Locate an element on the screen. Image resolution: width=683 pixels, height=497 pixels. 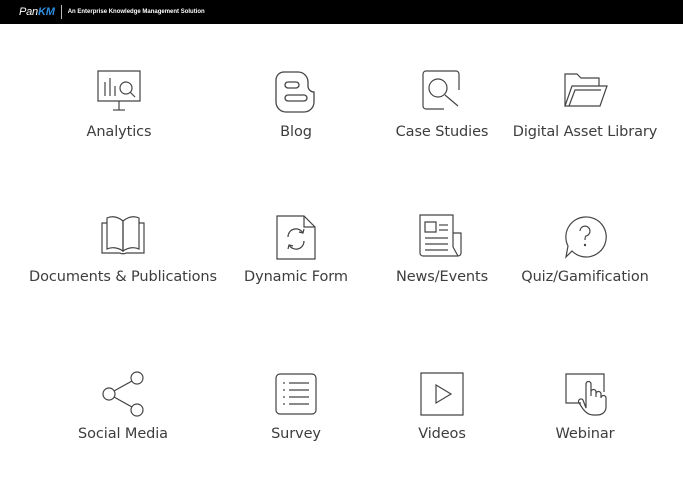
tile-webinar: Webinar is located at coordinates (585, 415).